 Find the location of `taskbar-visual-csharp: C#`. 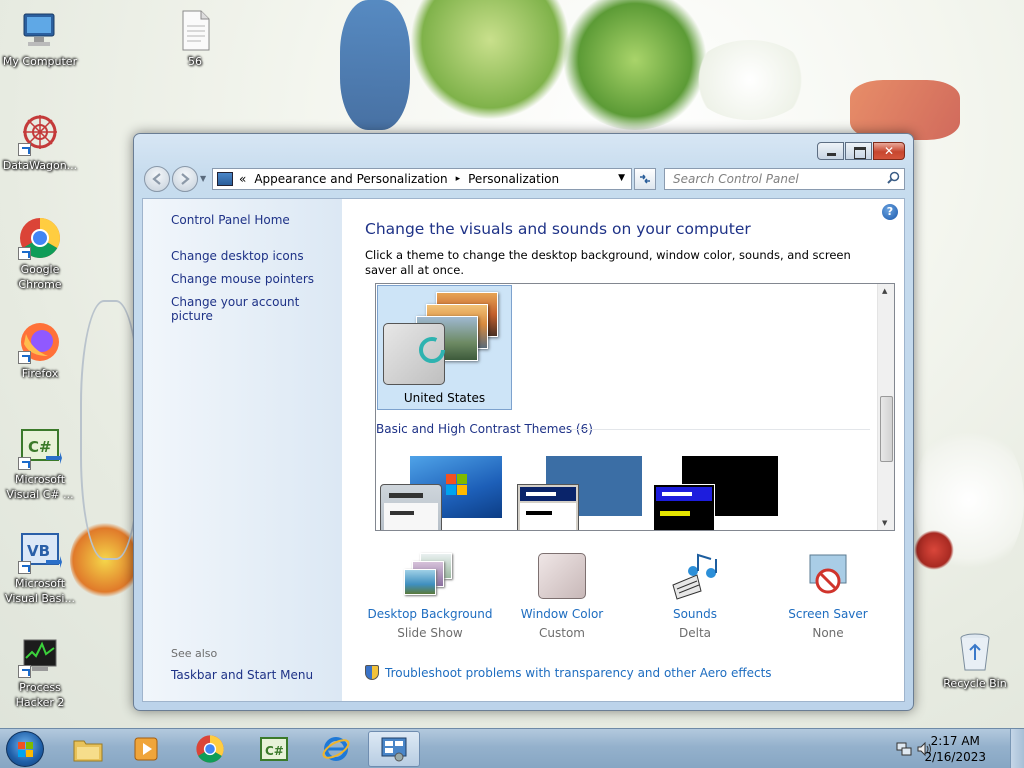

taskbar-visual-csharp: C# is located at coordinates (274, 749).